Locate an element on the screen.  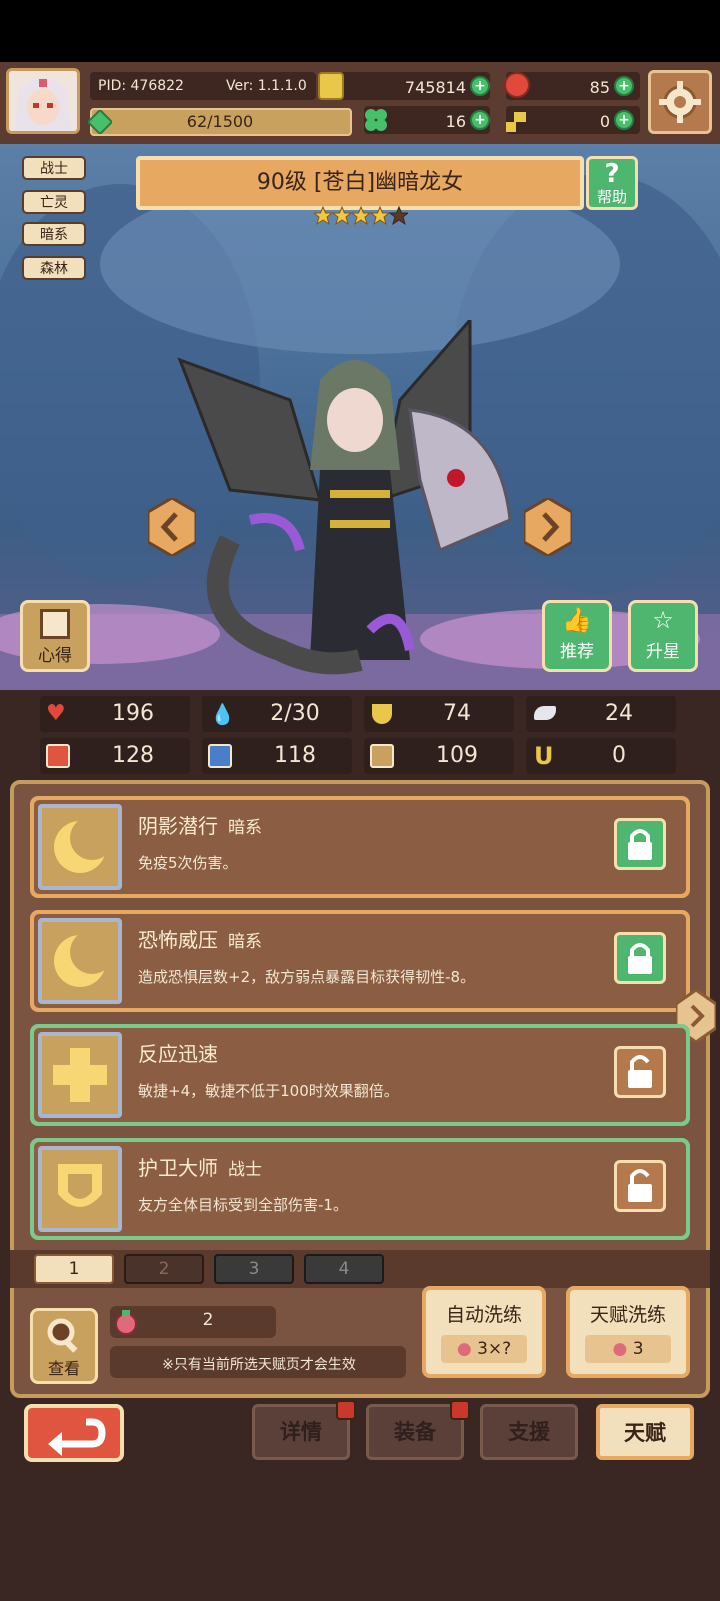
shield-icon is located at coordinates (382, 714).